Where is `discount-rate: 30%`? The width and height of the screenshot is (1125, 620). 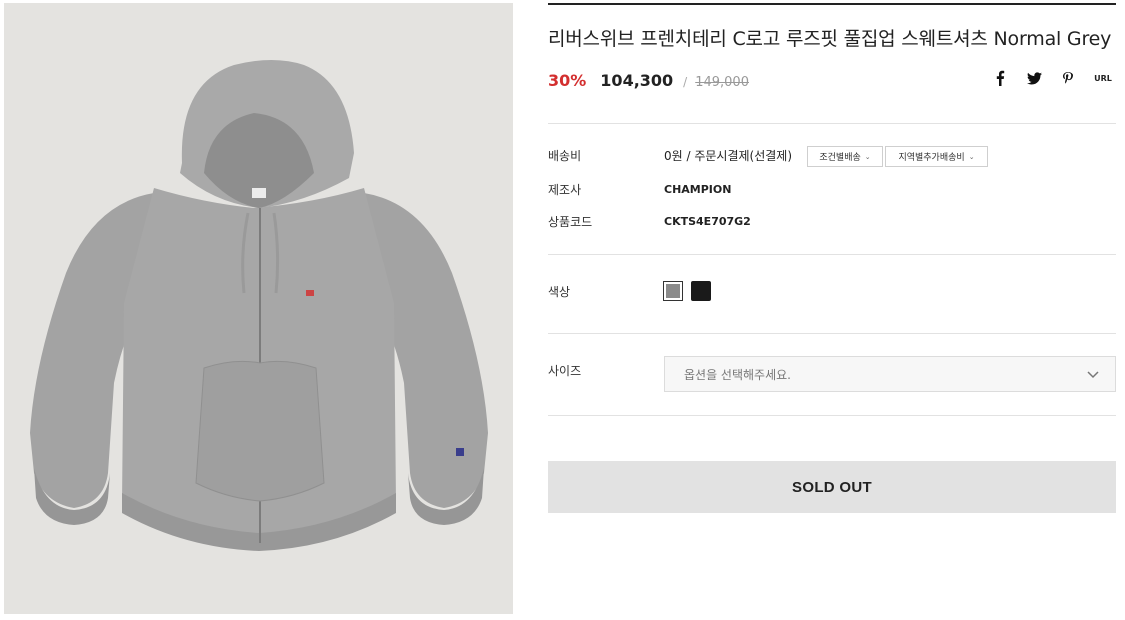 discount-rate: 30% is located at coordinates (567, 80).